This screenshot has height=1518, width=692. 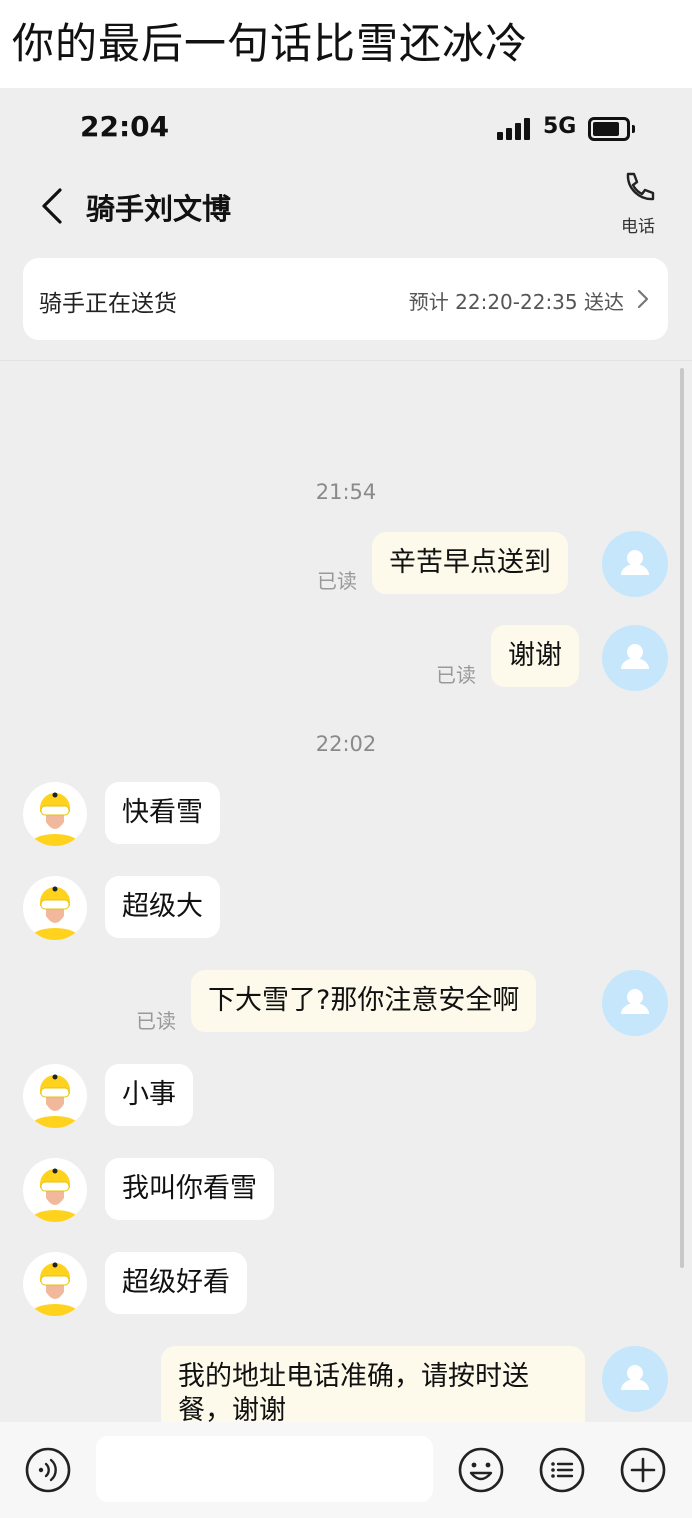 I want to click on status-bar: 22:04 5G, so click(x=346, y=129).